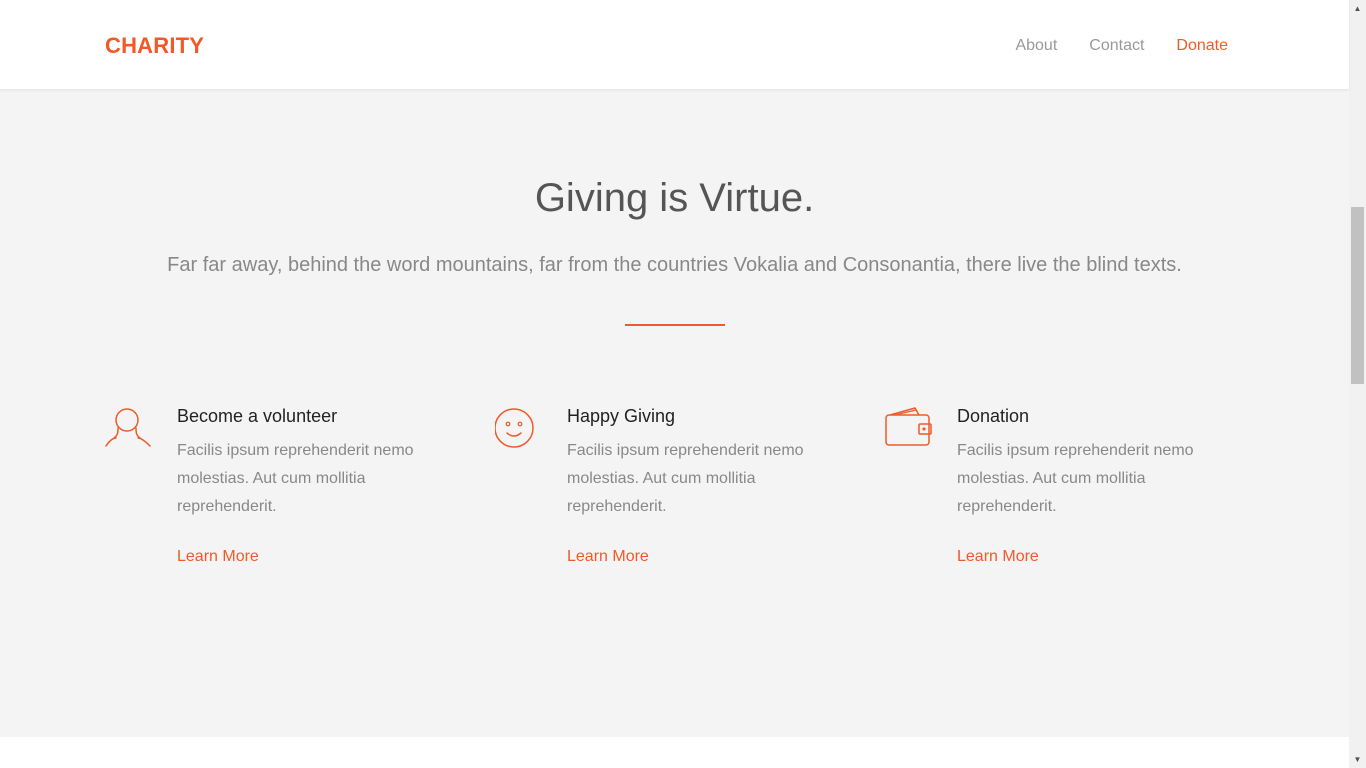  What do you see at coordinates (1202, 46) in the screenshot?
I see `nav-link-donate: Donate` at bounding box center [1202, 46].